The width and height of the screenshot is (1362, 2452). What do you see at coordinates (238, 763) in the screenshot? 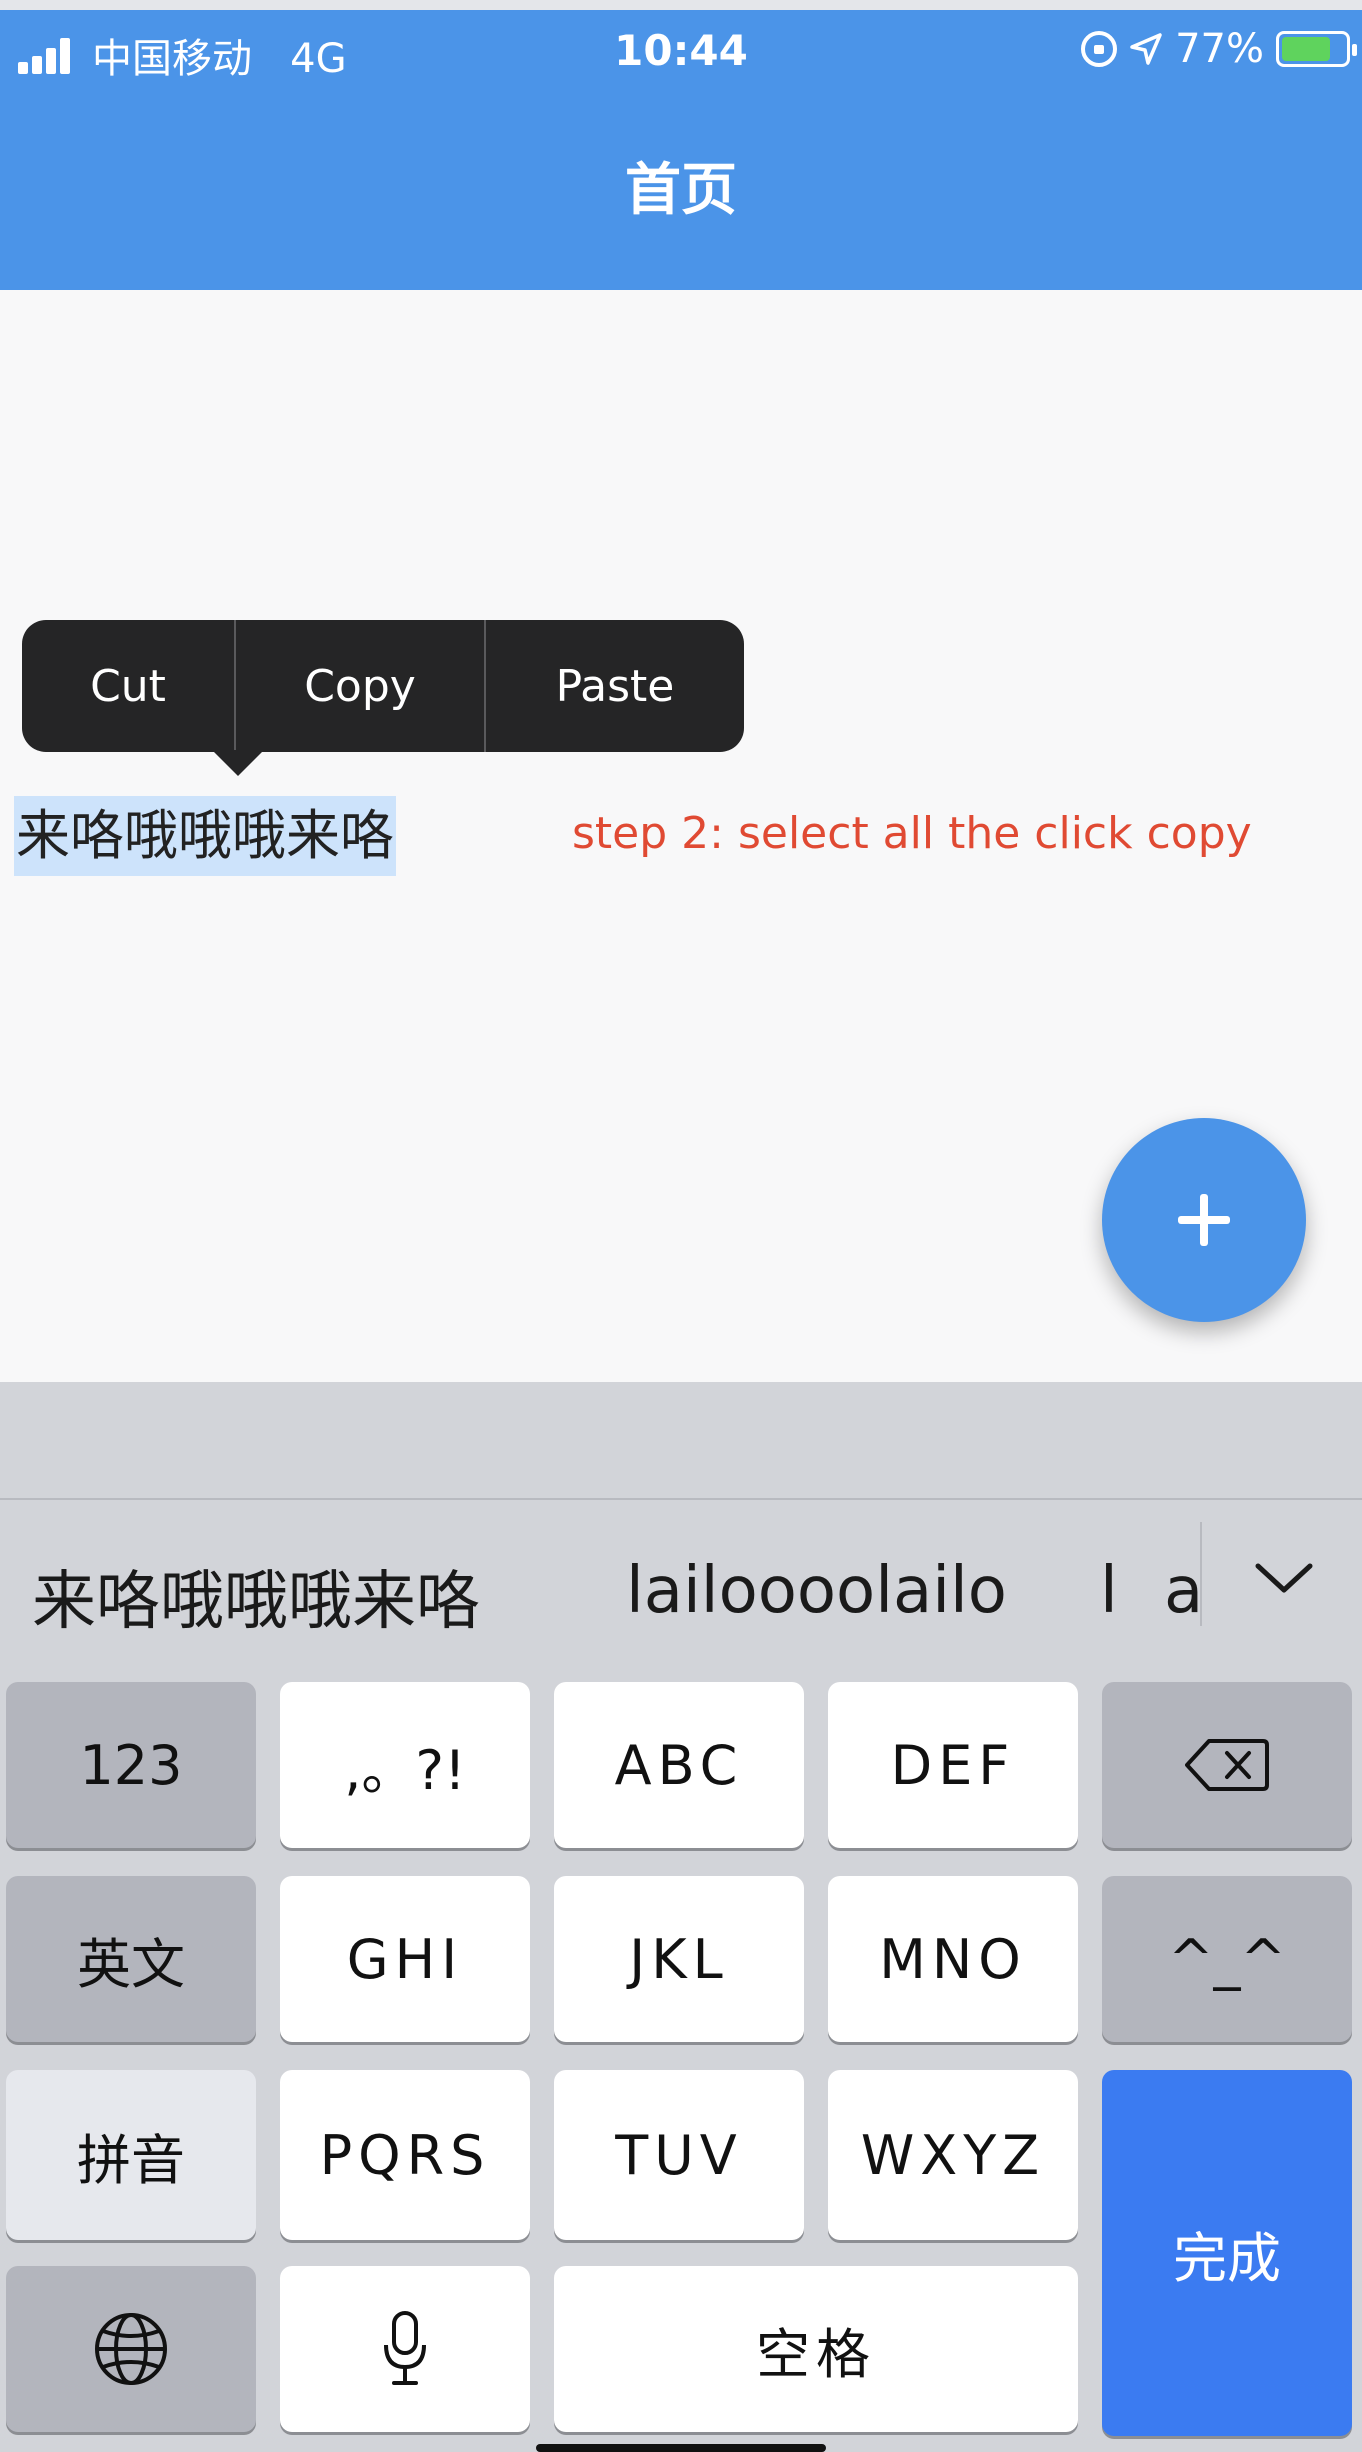
I see `menu-pointer` at bounding box center [238, 763].